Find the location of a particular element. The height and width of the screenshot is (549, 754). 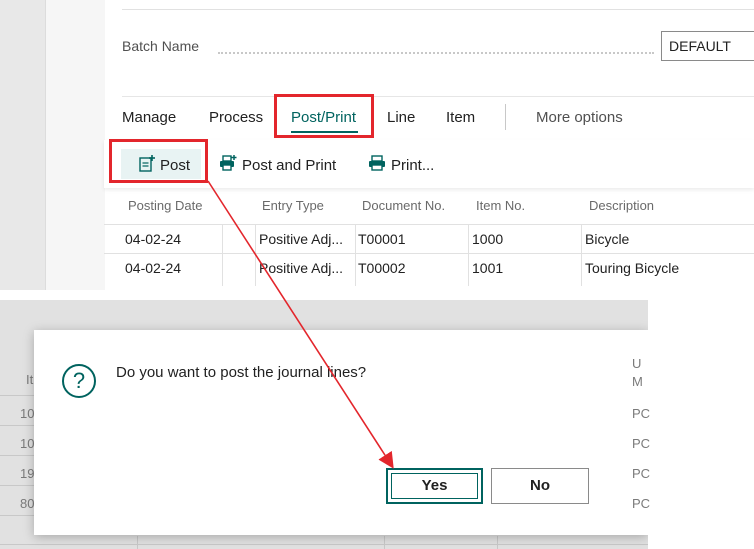

yes-button-label: Yes is located at coordinates (434, 485).